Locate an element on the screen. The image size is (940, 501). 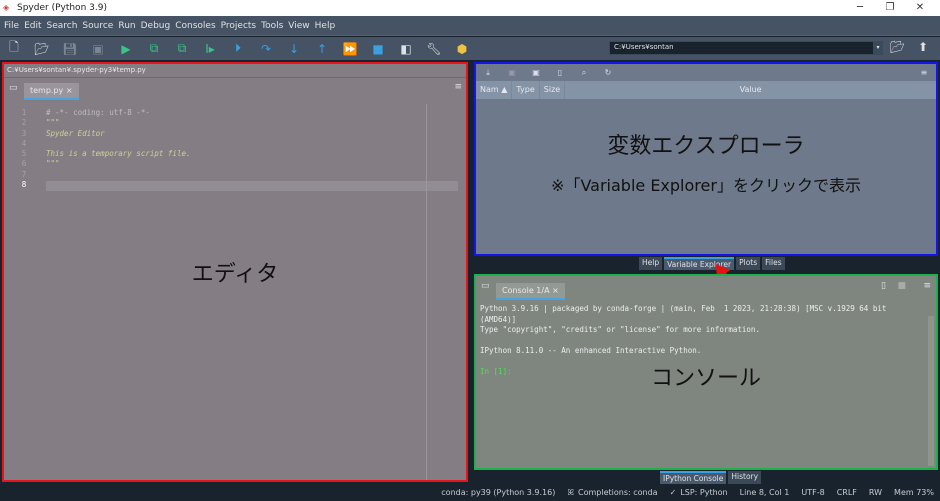
run-cell-advance-icon: ⧉ is located at coordinates (182, 48).